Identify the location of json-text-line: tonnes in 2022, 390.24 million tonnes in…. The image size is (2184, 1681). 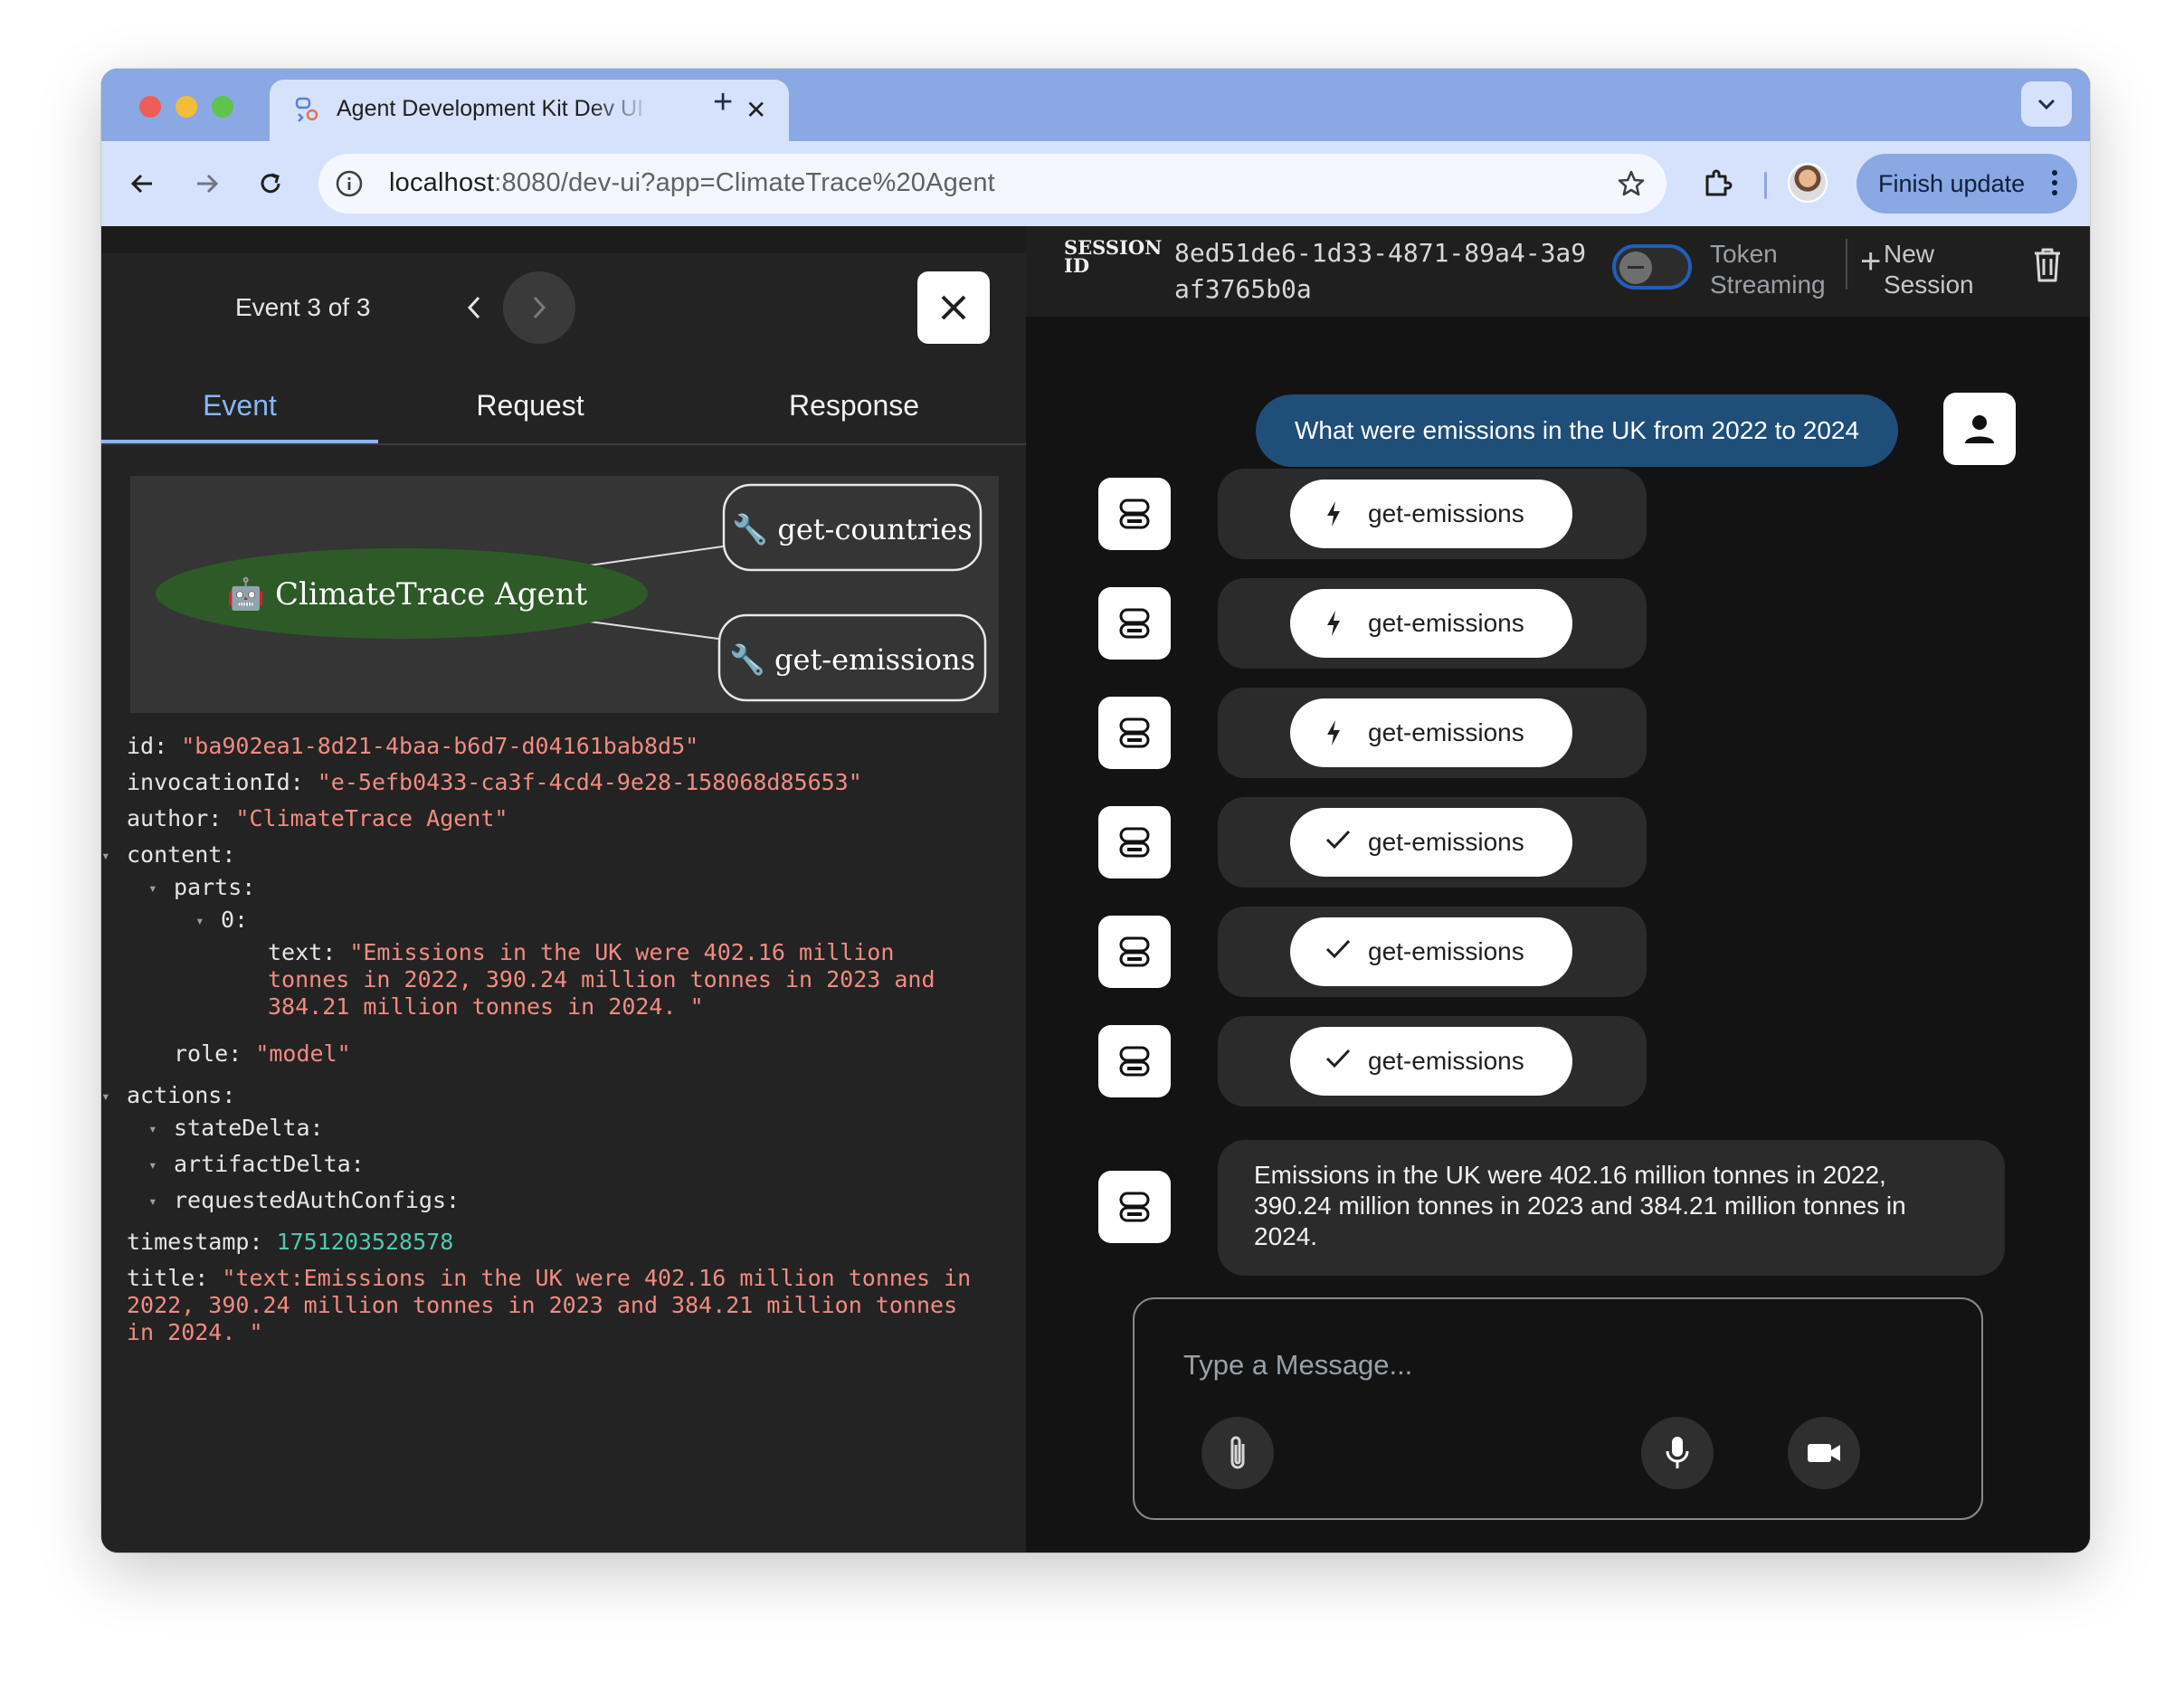
(602, 979).